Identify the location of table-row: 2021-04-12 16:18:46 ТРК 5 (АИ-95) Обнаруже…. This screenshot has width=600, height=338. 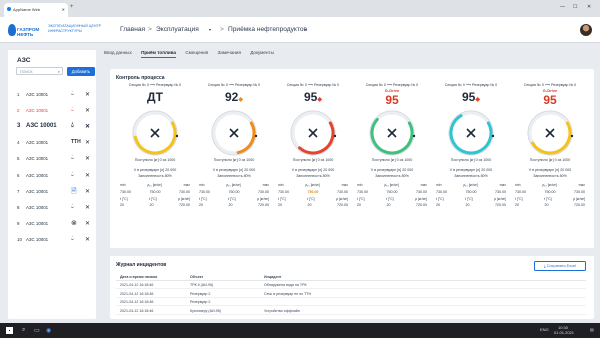
(351, 285).